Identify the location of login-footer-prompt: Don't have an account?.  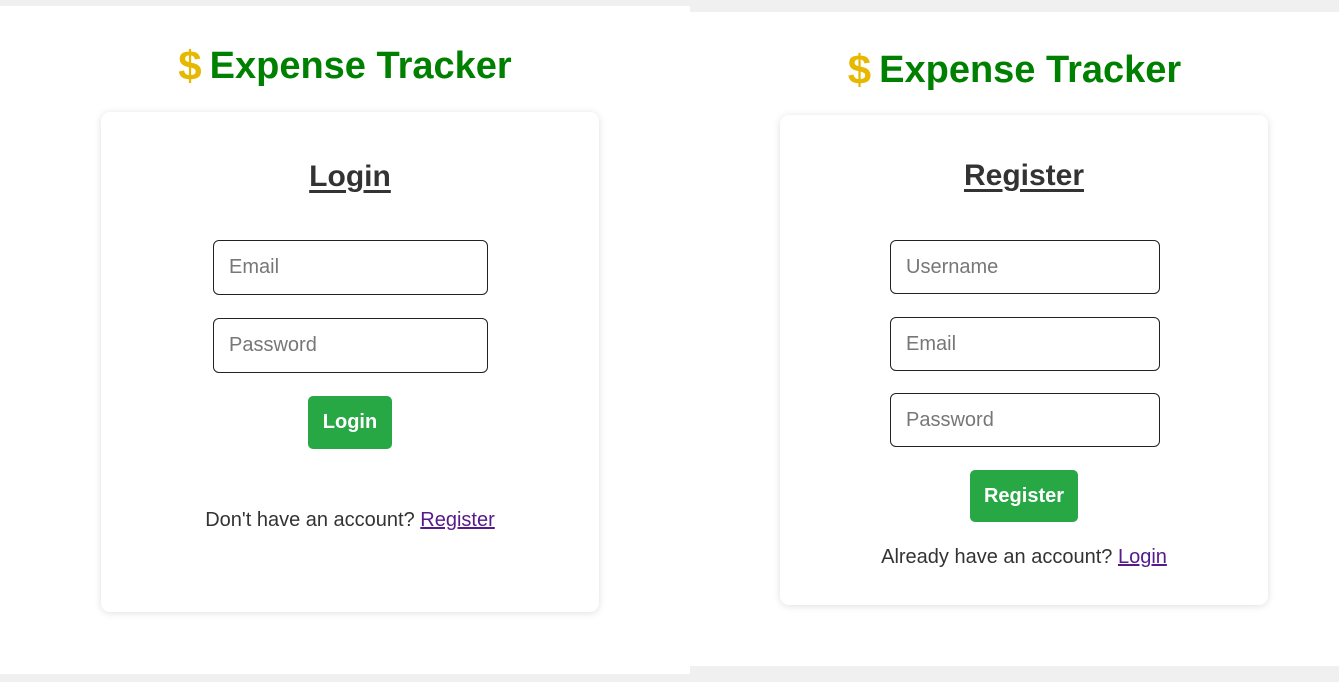
(310, 520).